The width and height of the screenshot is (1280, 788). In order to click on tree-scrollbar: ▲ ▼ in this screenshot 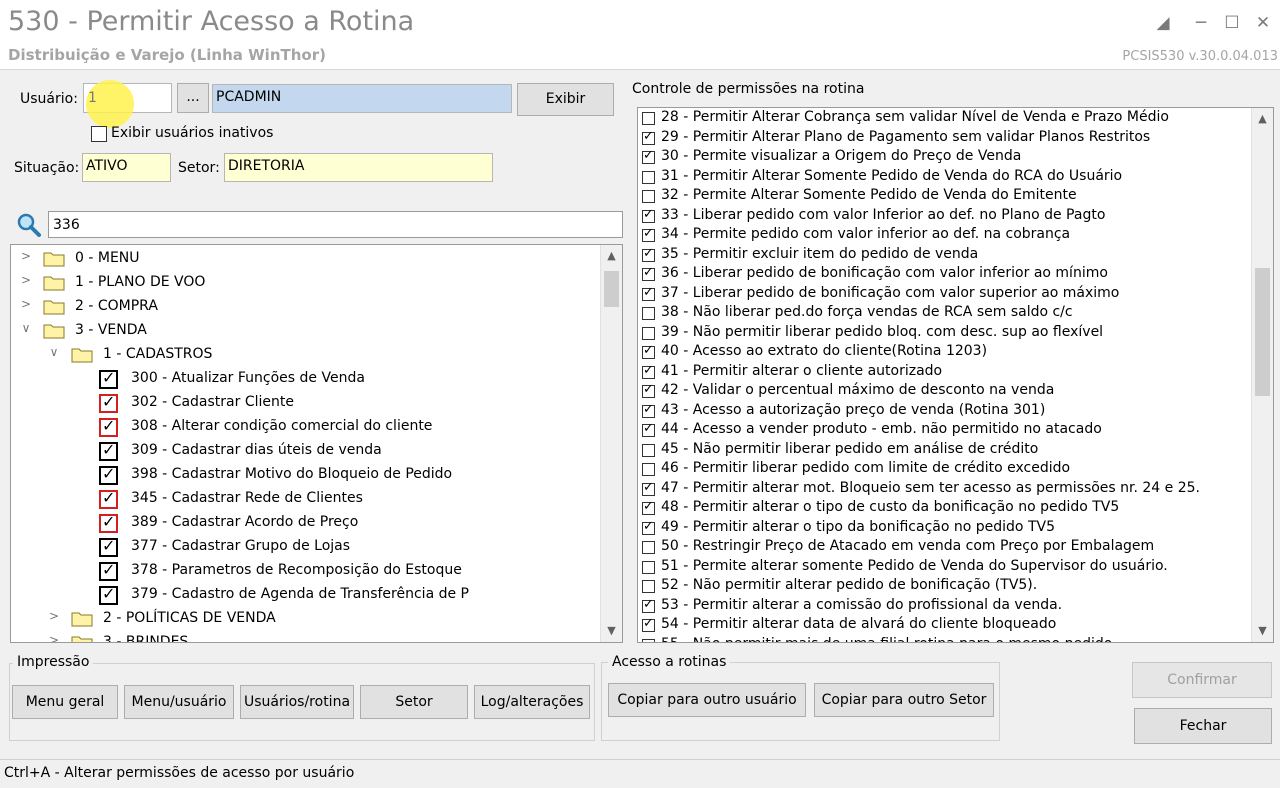, I will do `click(611, 443)`.